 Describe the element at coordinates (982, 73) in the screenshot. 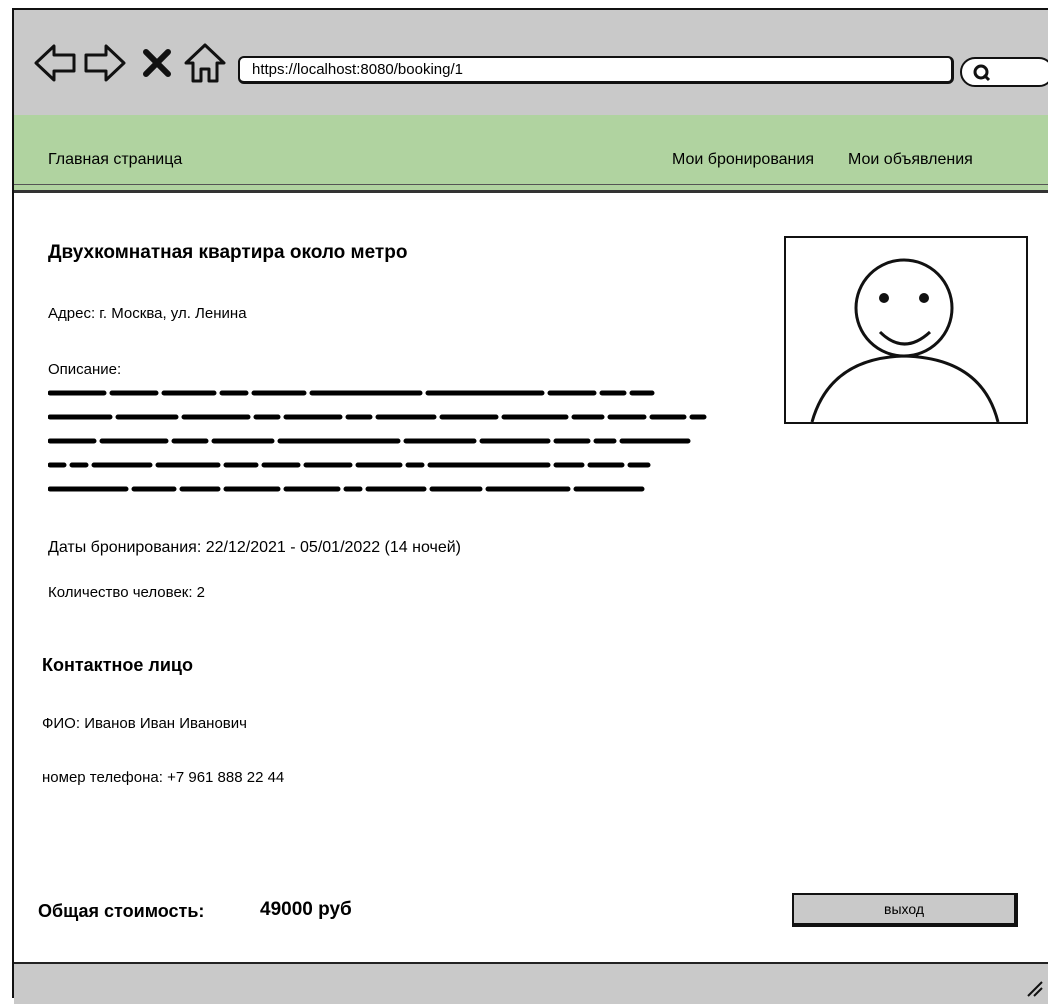

I see `search-icon` at that location.